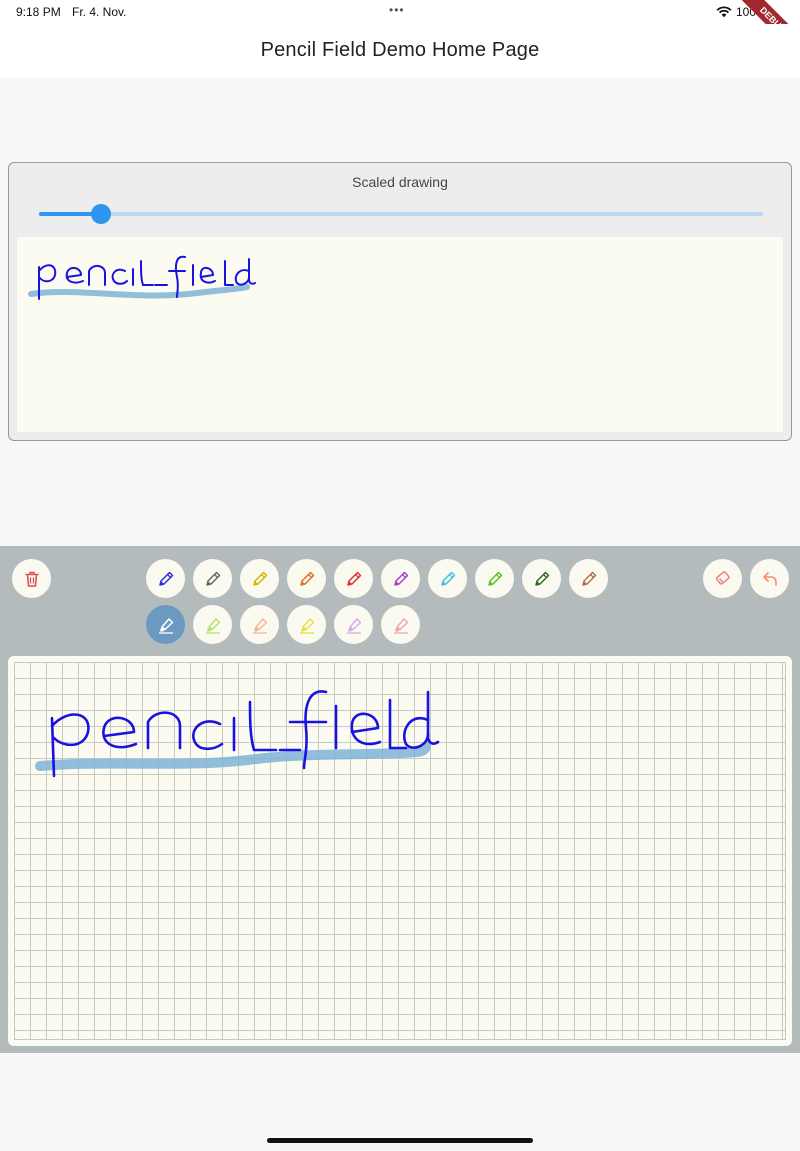 This screenshot has height=1151, width=800. I want to click on undo-icon, so click(770, 579).